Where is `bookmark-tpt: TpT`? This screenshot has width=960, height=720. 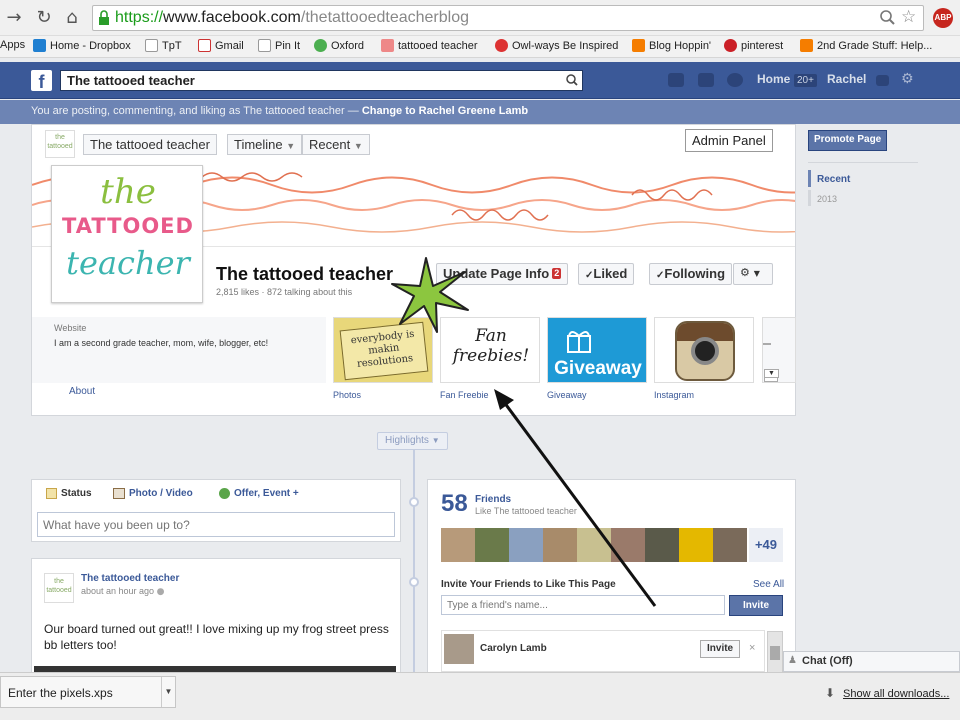
bookmark-tpt: TpT is located at coordinates (163, 45).